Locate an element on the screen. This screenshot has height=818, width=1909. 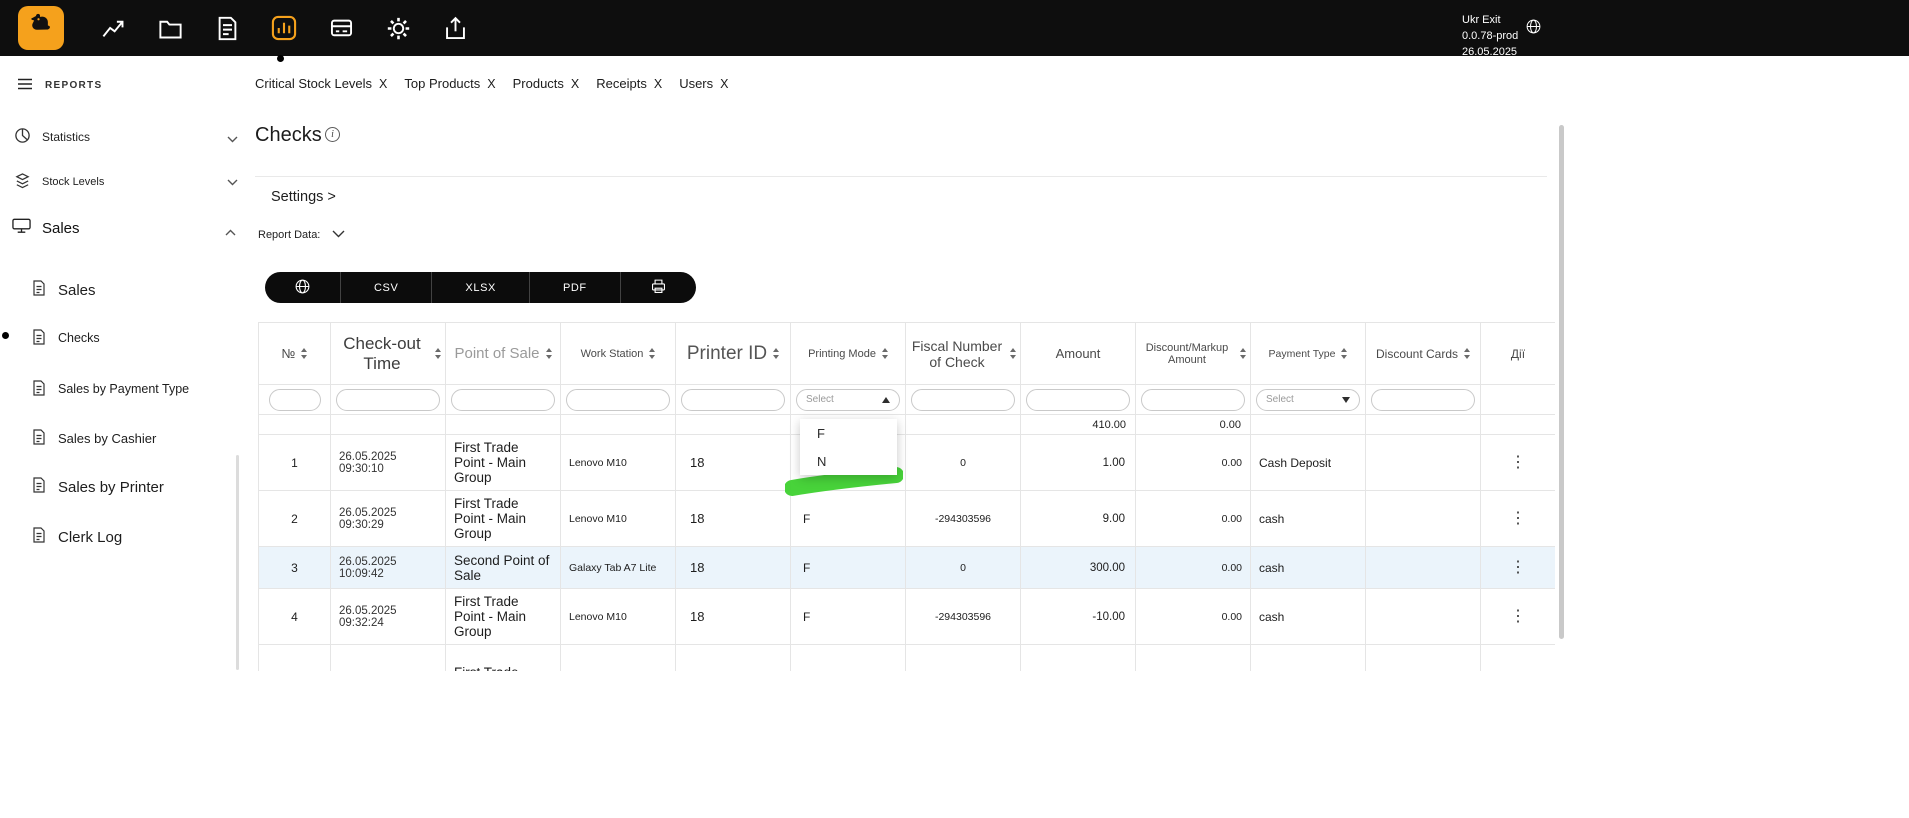
col-header-discount-cards: Discount Cards is located at coordinates (1423, 353).